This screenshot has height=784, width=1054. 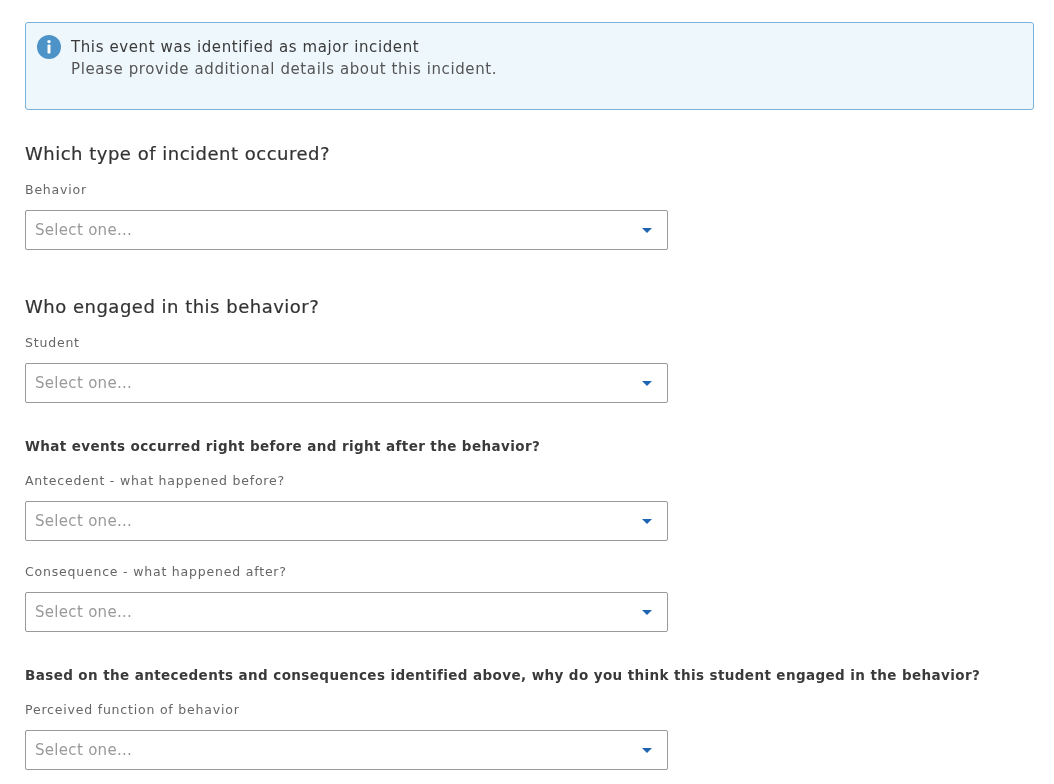 I want to click on field-label: Perceived function of behavior, so click(x=132, y=710).